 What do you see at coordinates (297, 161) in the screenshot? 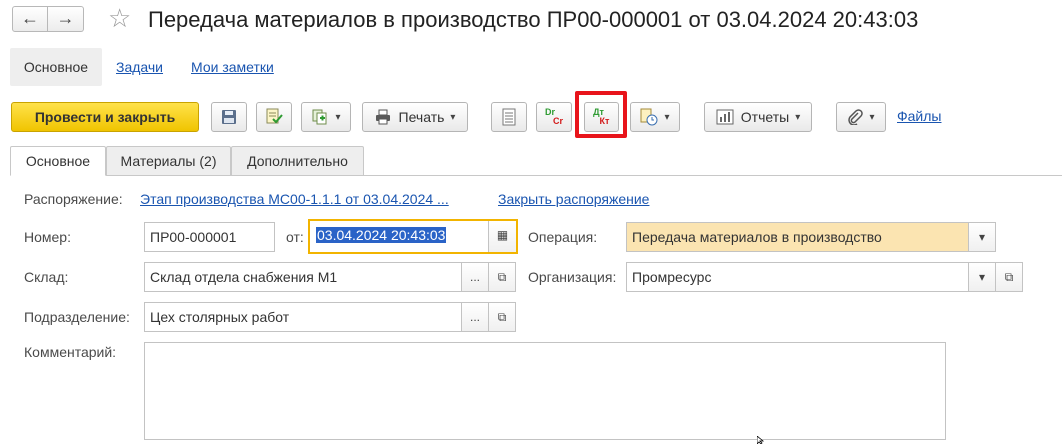
I see `tab-additional: Дополнительно` at bounding box center [297, 161].